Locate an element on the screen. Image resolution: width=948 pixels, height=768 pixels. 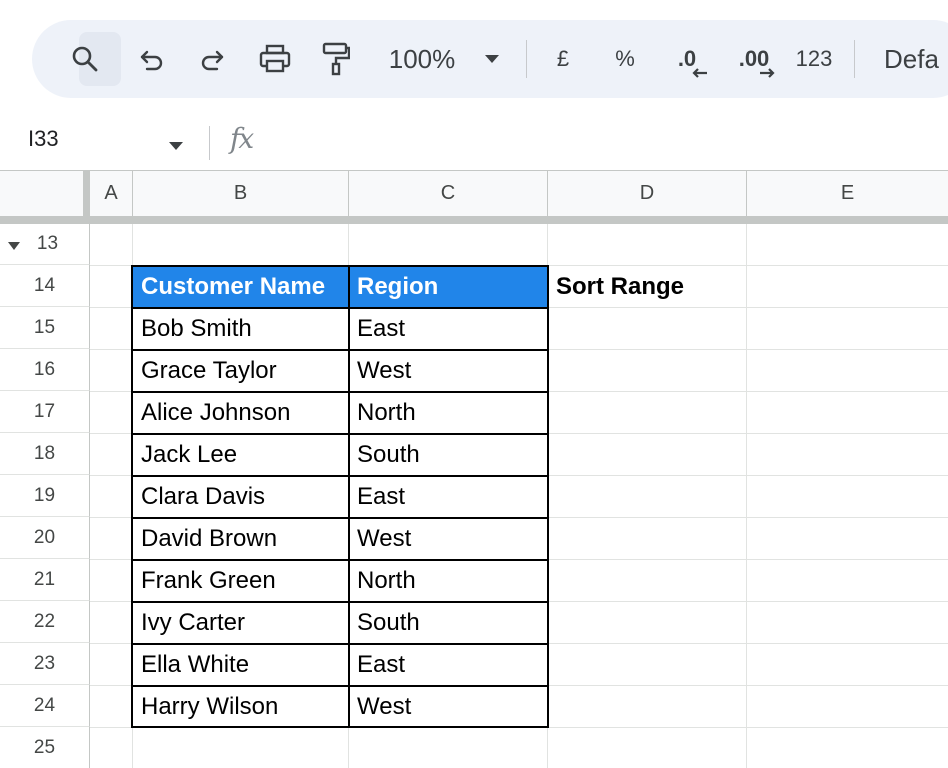
paint-format-button is located at coordinates (336, 59).